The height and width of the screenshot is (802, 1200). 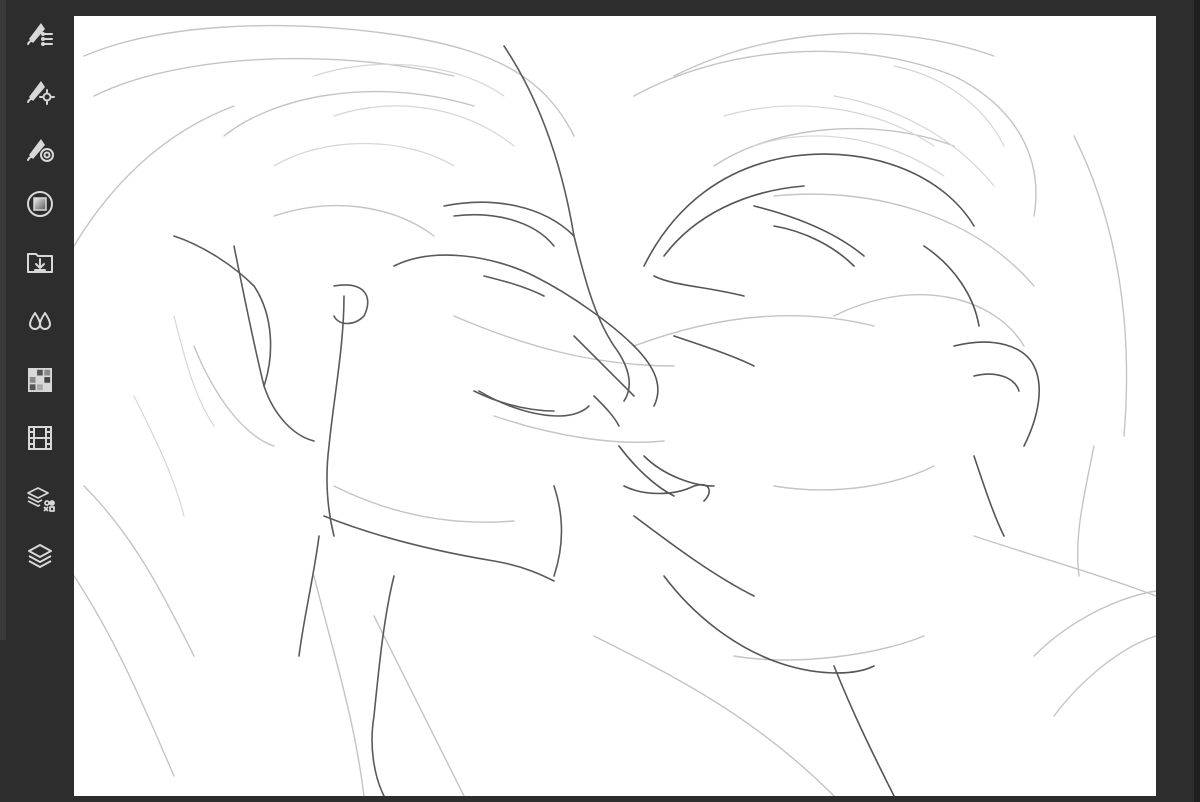 I want to click on color-button, so click(x=40, y=204).